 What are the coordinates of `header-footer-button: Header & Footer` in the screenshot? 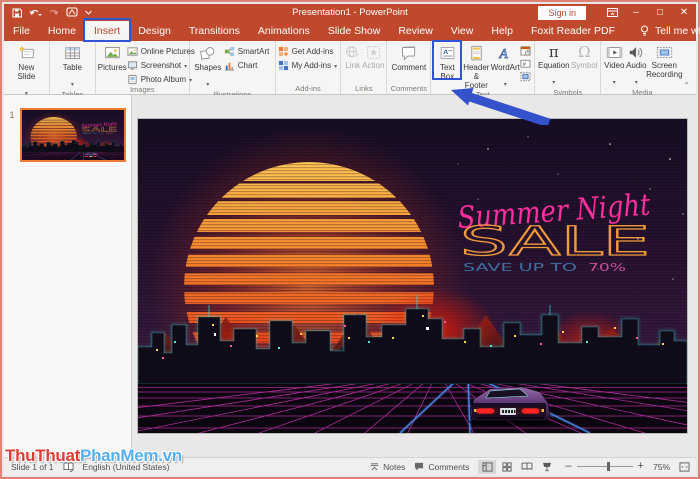 It's located at (476, 66).